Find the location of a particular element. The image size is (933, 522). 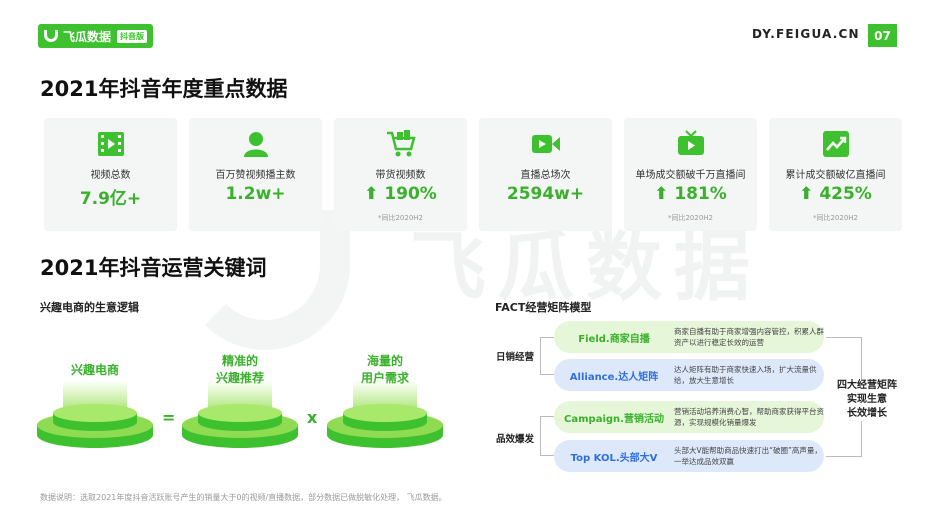

brand-tag: 抖音版 is located at coordinates (132, 36).